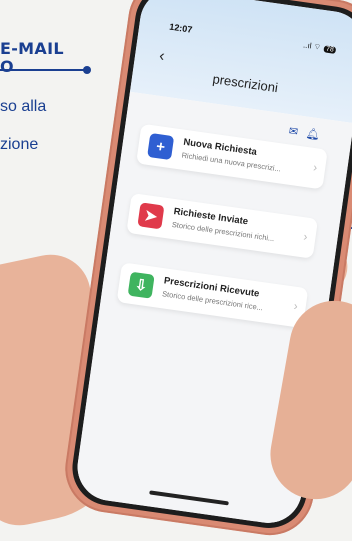 This screenshot has height=541, width=352. What do you see at coordinates (55, 76) in the screenshot?
I see `promo-panel: E-MAIL O so alla zione` at bounding box center [55, 76].